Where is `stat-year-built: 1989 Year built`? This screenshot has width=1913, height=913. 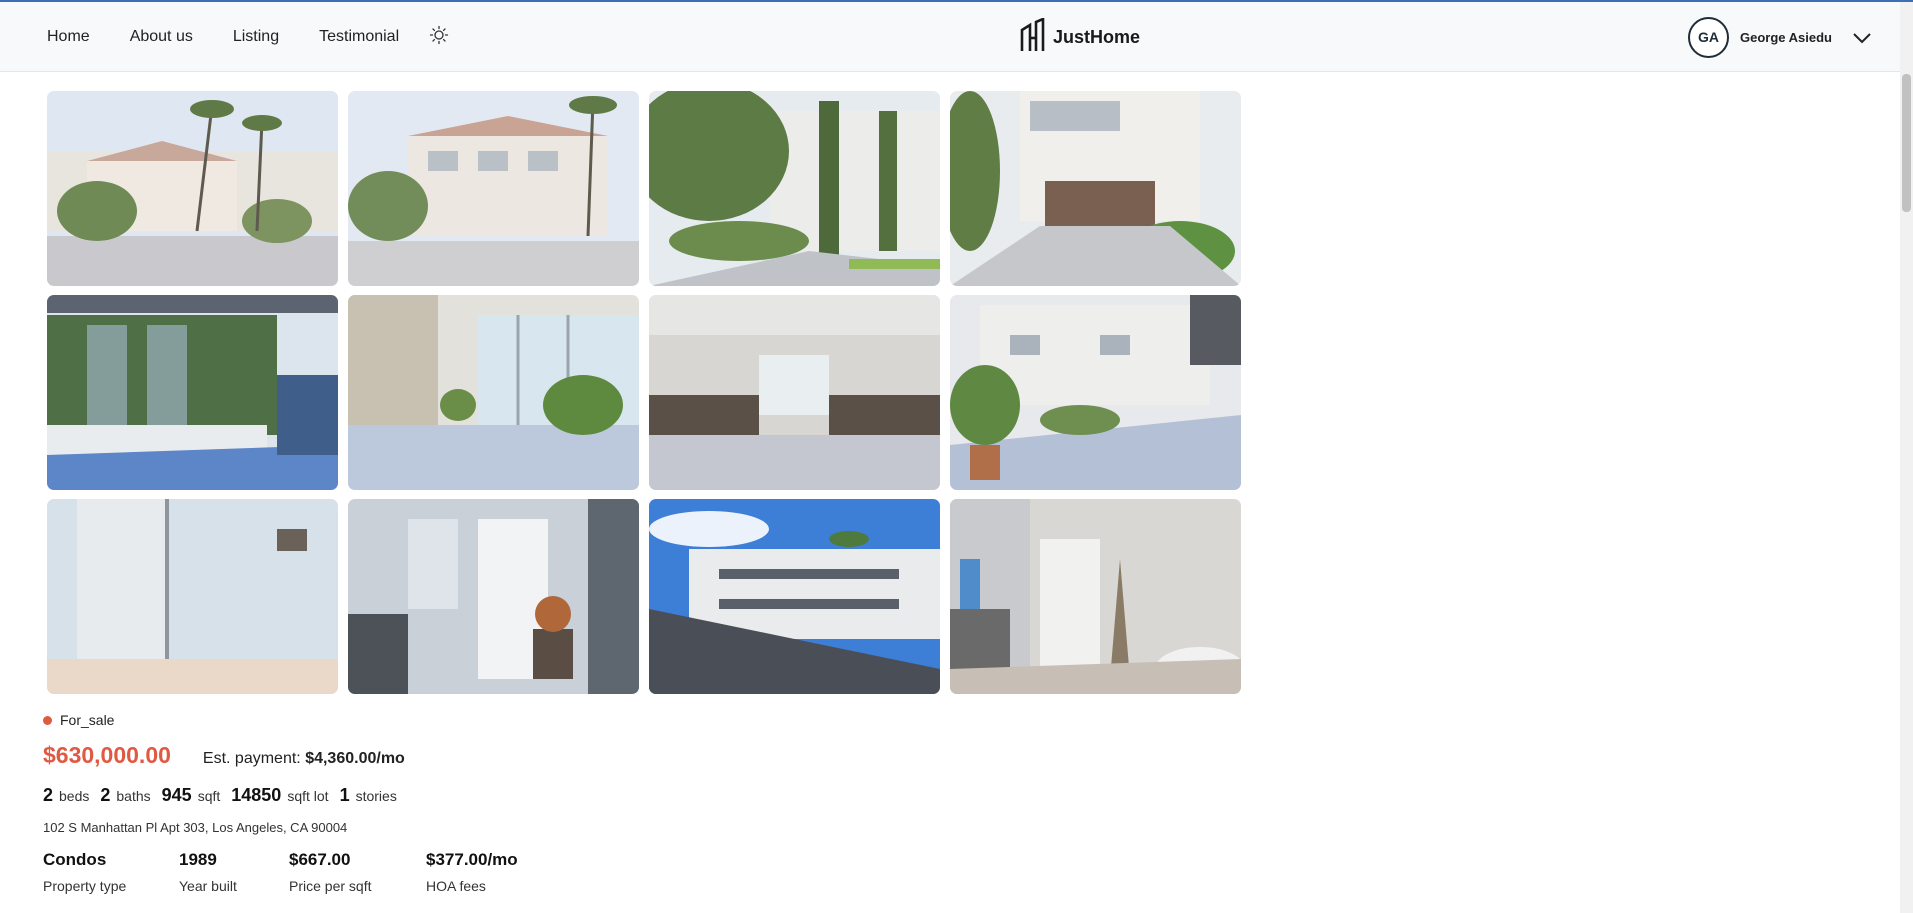 stat-year-built: 1989 Year built is located at coordinates (234, 872).